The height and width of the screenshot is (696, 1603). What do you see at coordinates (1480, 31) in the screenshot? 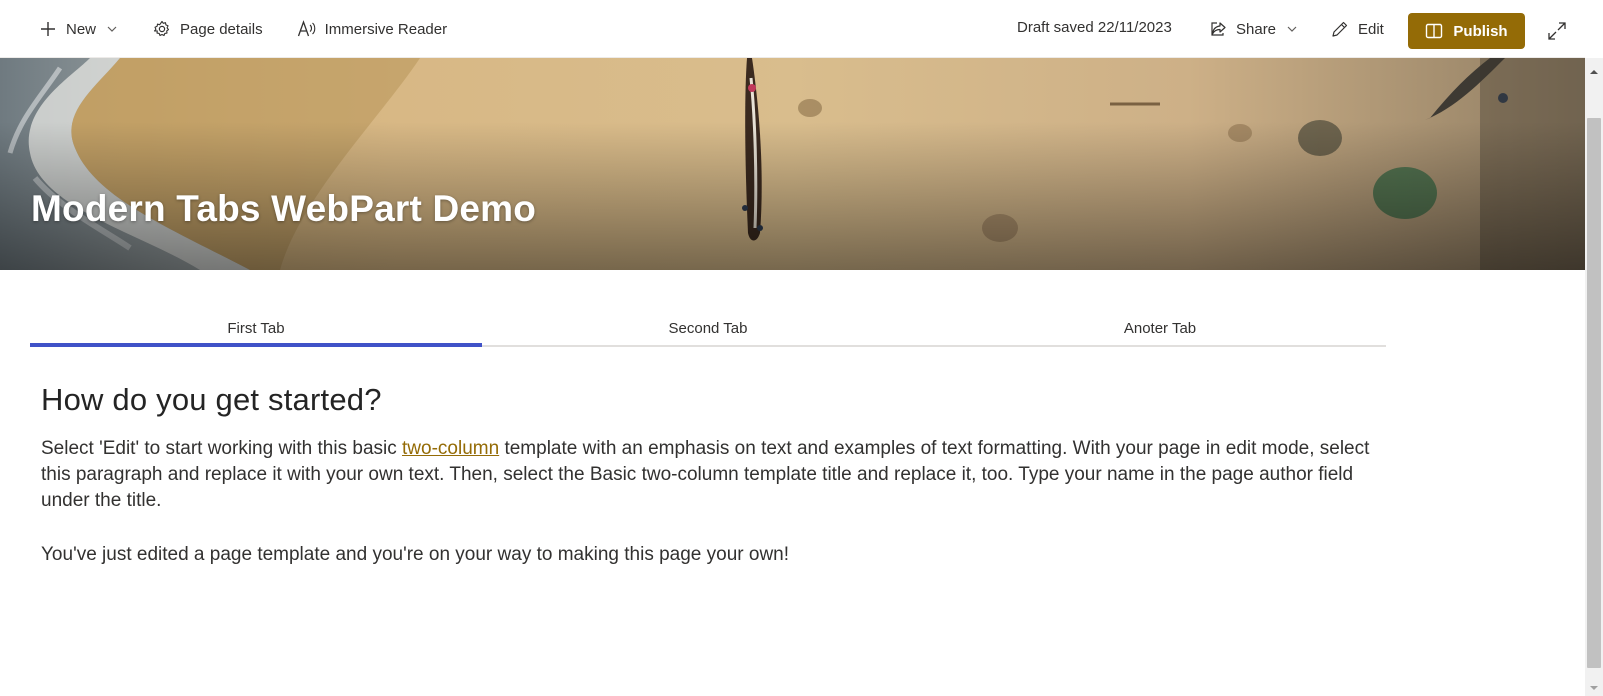
I see `publish-label: Publish` at bounding box center [1480, 31].